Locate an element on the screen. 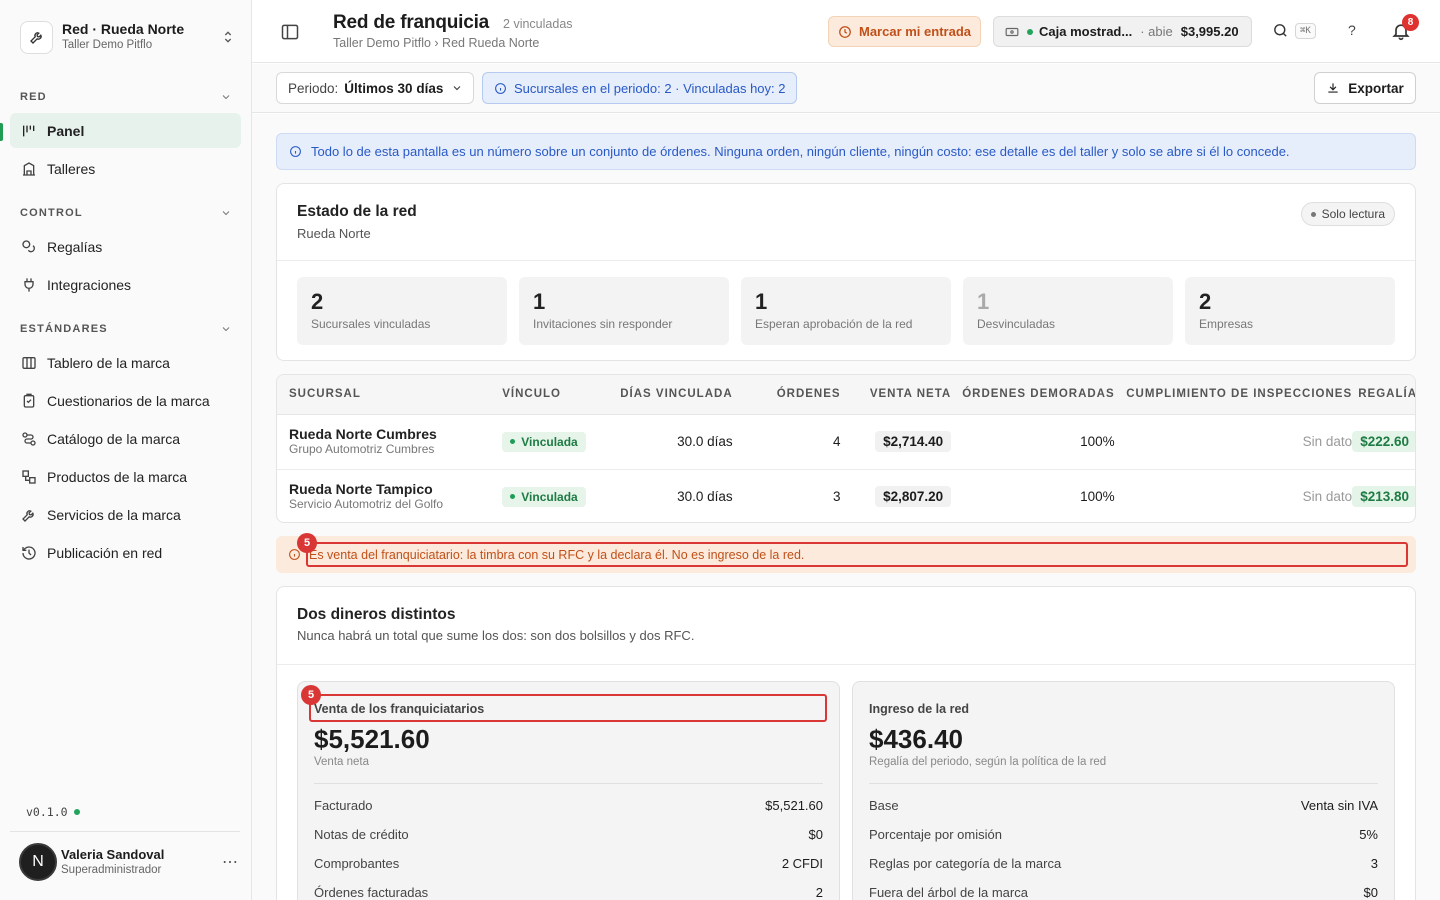 This screenshot has height=900, width=1440. user-role: Superadministrador is located at coordinates (111, 869).